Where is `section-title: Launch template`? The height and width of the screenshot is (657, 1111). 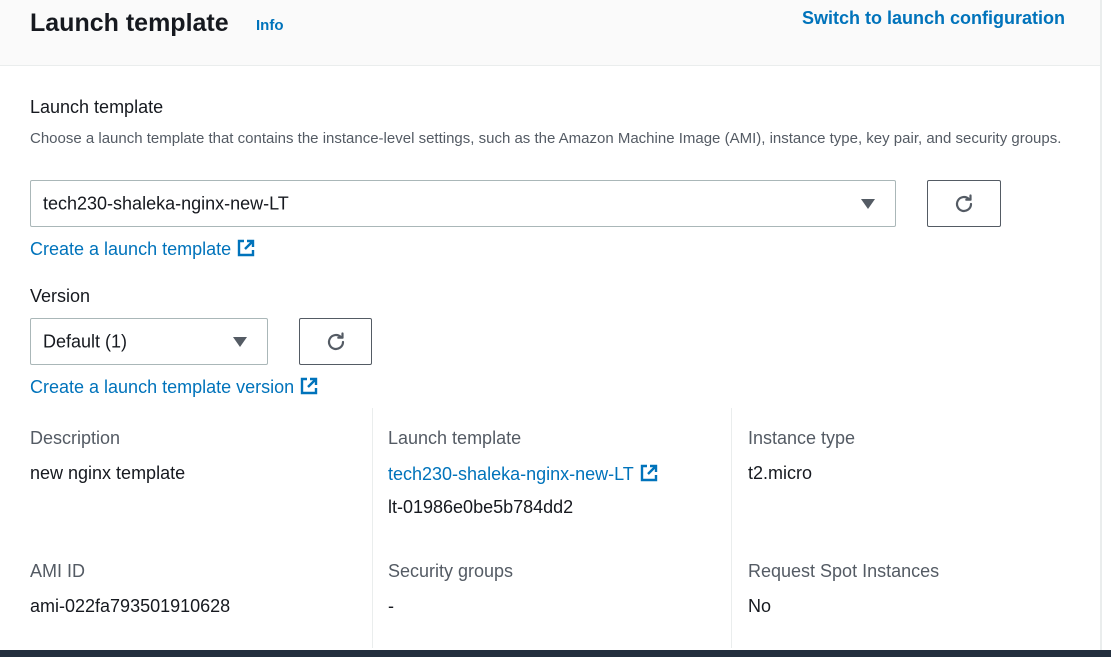 section-title: Launch template is located at coordinates (129, 23).